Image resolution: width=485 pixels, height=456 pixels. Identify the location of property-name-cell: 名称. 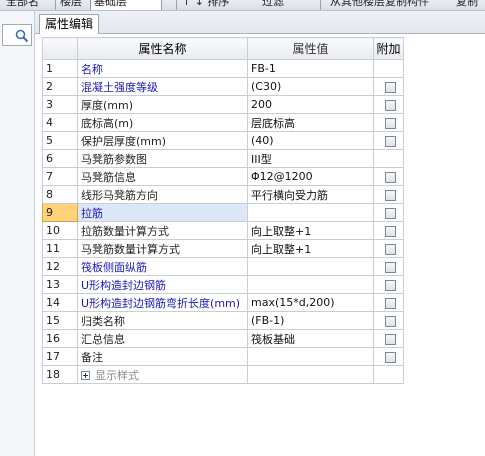
(162, 68).